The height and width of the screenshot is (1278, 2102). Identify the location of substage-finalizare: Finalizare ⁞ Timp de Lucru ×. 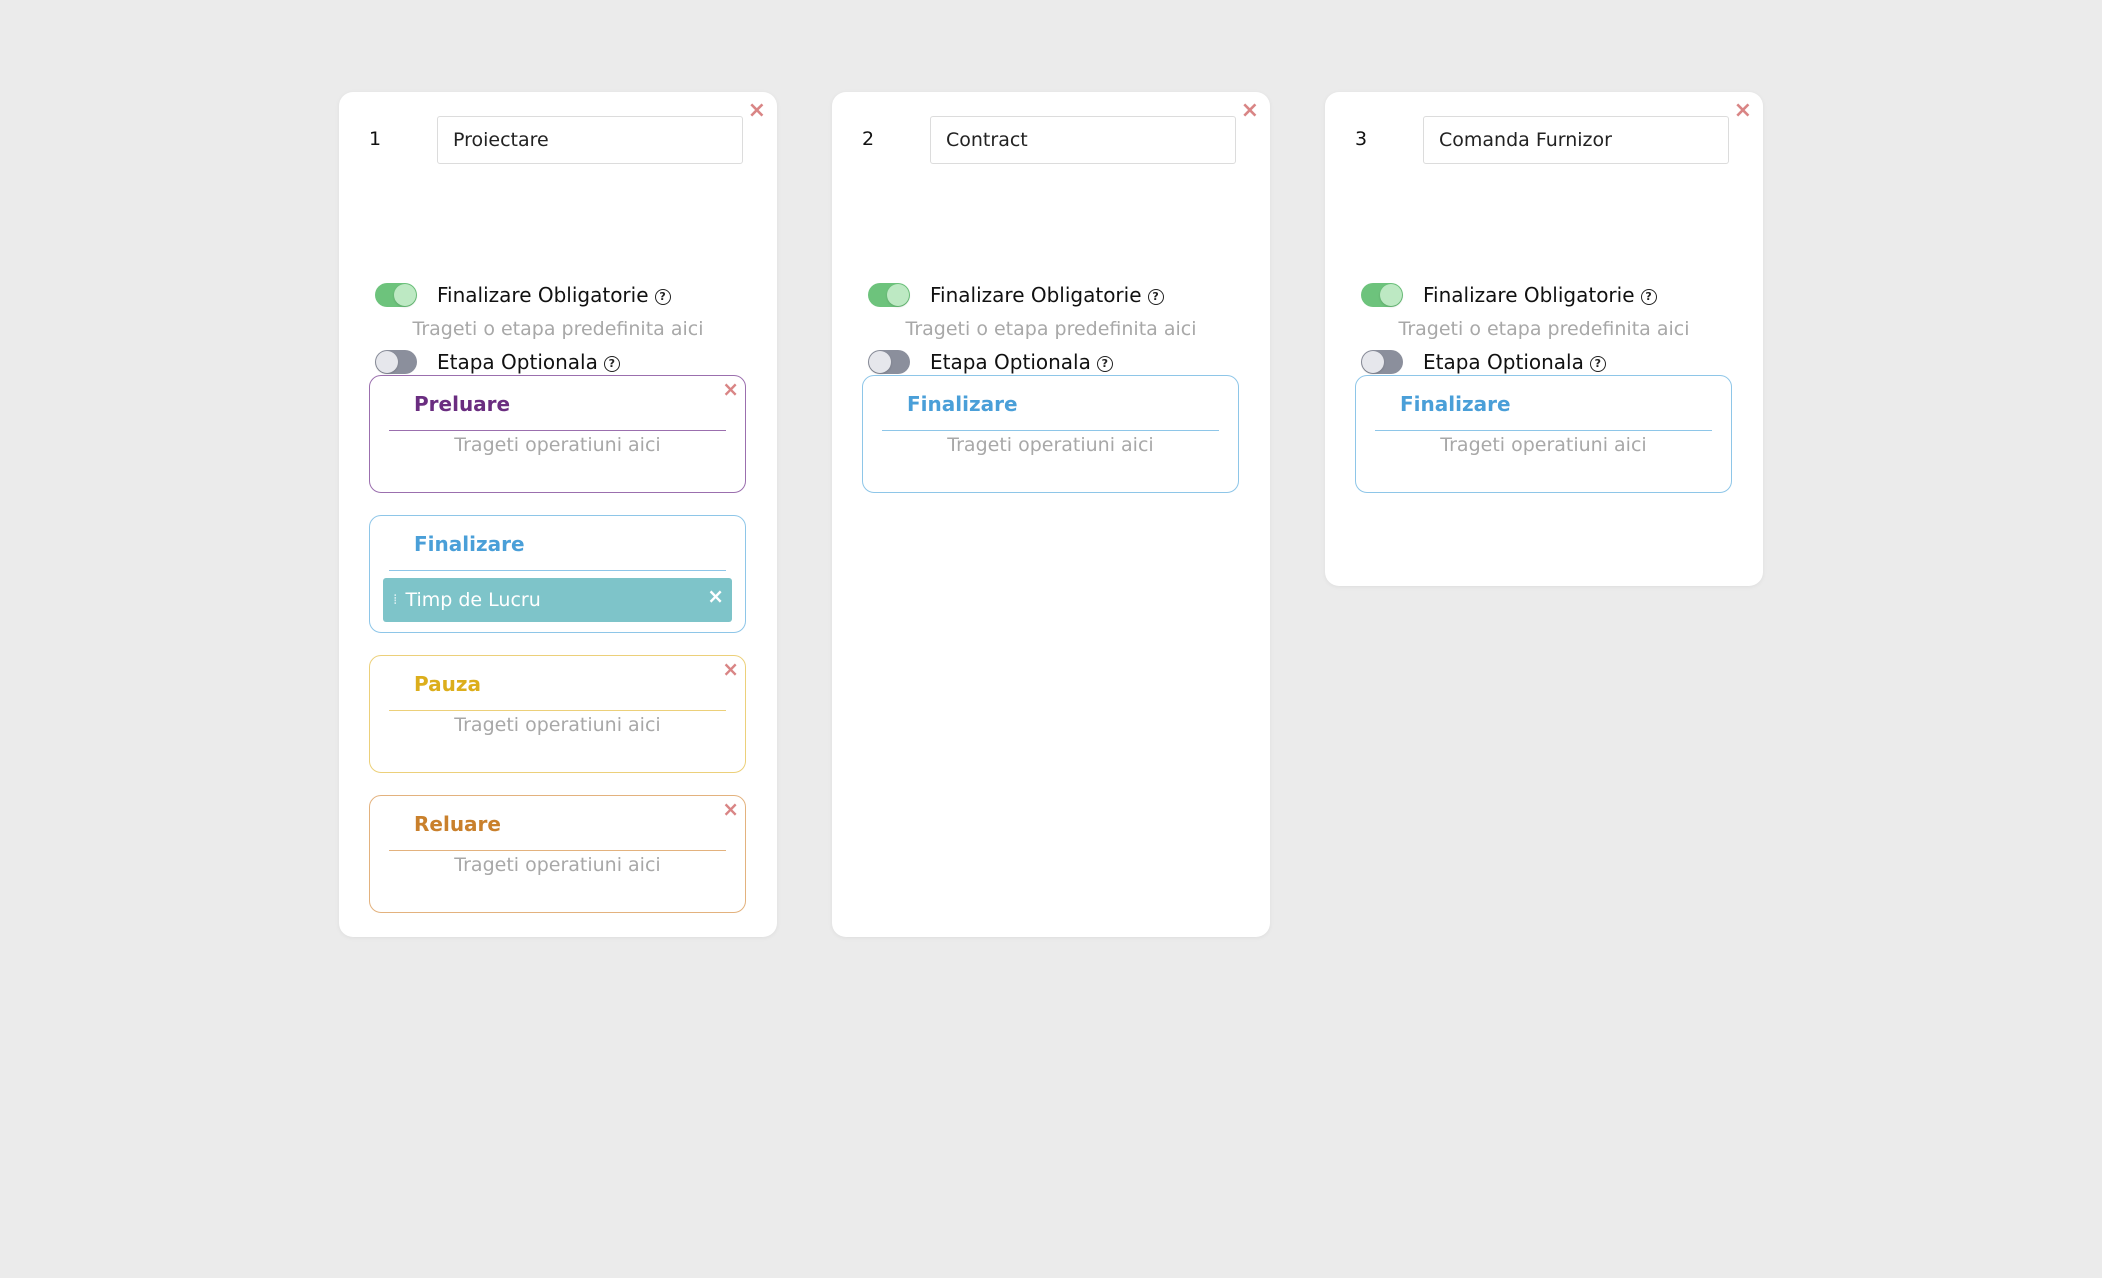
(557, 574).